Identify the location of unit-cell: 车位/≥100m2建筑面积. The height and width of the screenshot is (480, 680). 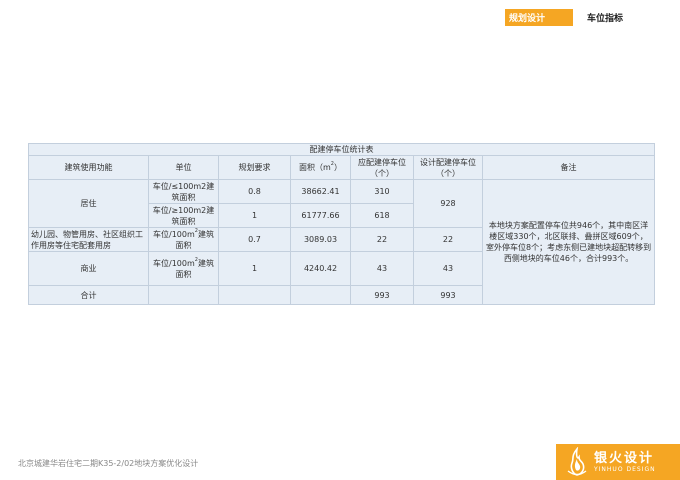
(183, 215).